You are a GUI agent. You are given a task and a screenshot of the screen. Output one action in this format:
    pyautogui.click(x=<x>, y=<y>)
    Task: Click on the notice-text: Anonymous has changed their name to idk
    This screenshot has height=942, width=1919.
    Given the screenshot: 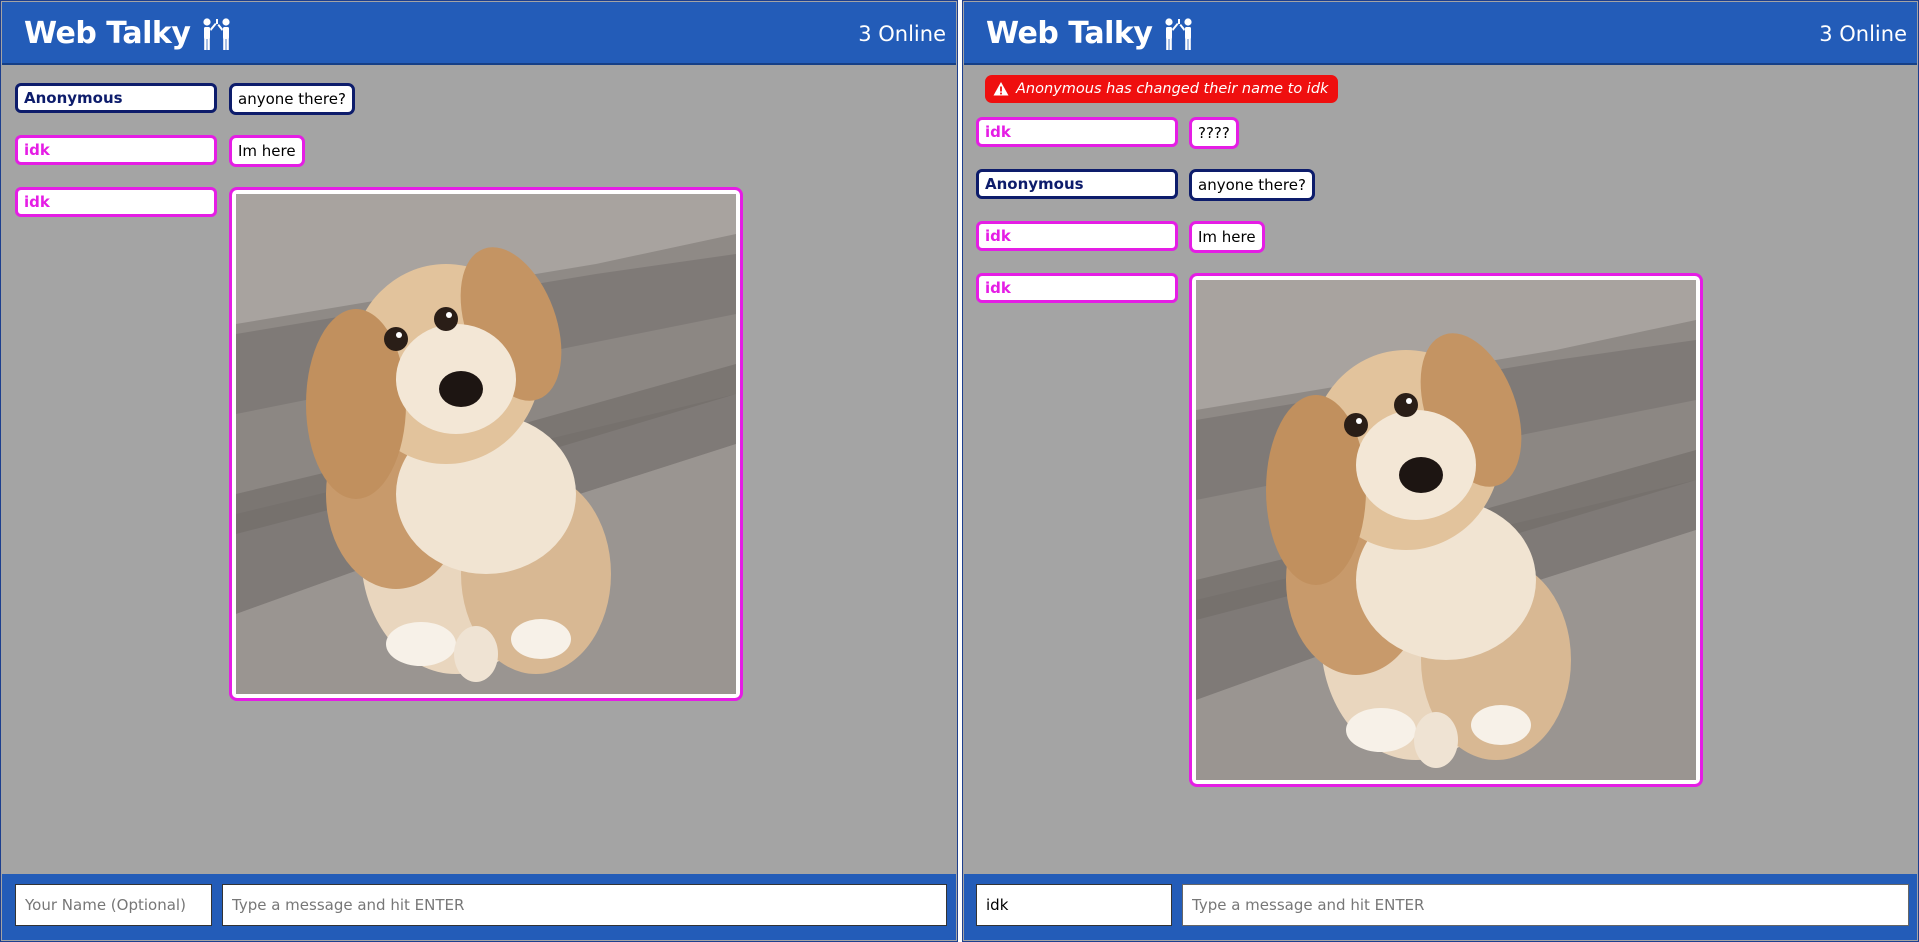 What is the action you would take?
    pyautogui.click(x=1172, y=89)
    